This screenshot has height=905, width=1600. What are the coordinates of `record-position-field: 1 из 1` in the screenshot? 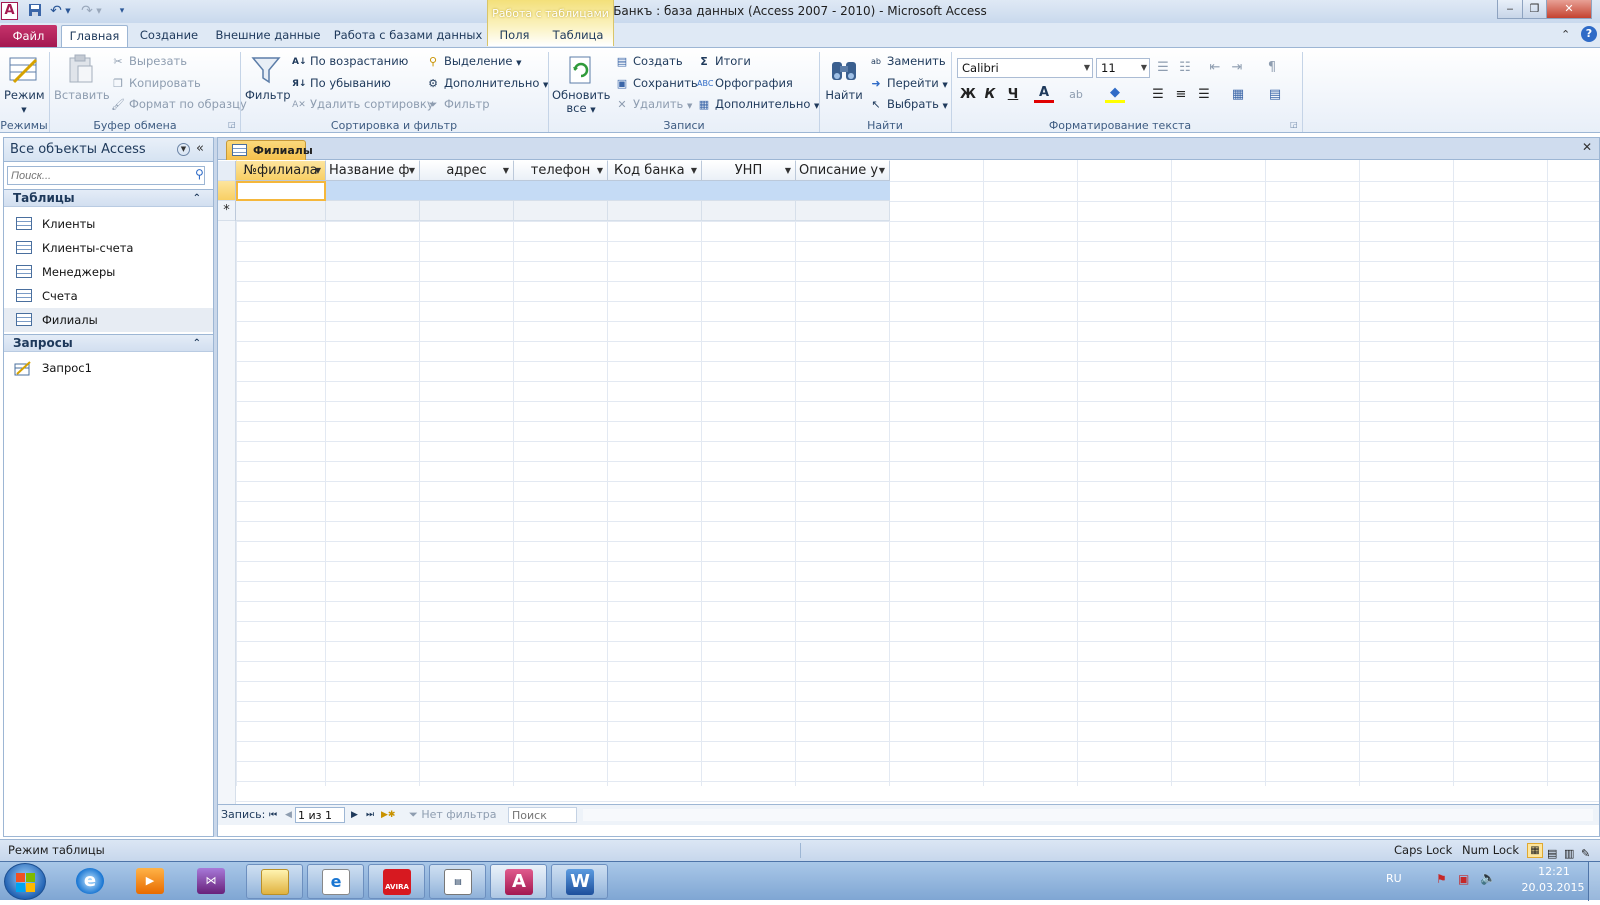 It's located at (320, 815).